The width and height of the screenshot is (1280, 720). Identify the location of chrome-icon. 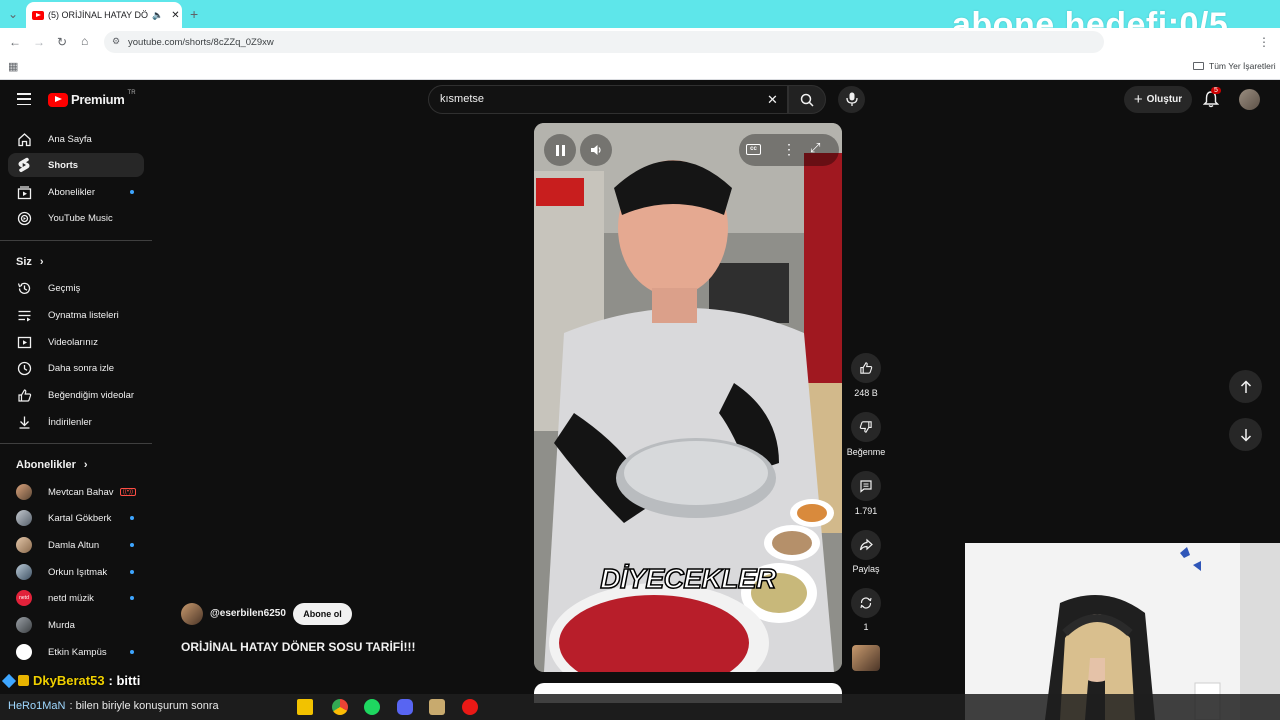
(340, 707).